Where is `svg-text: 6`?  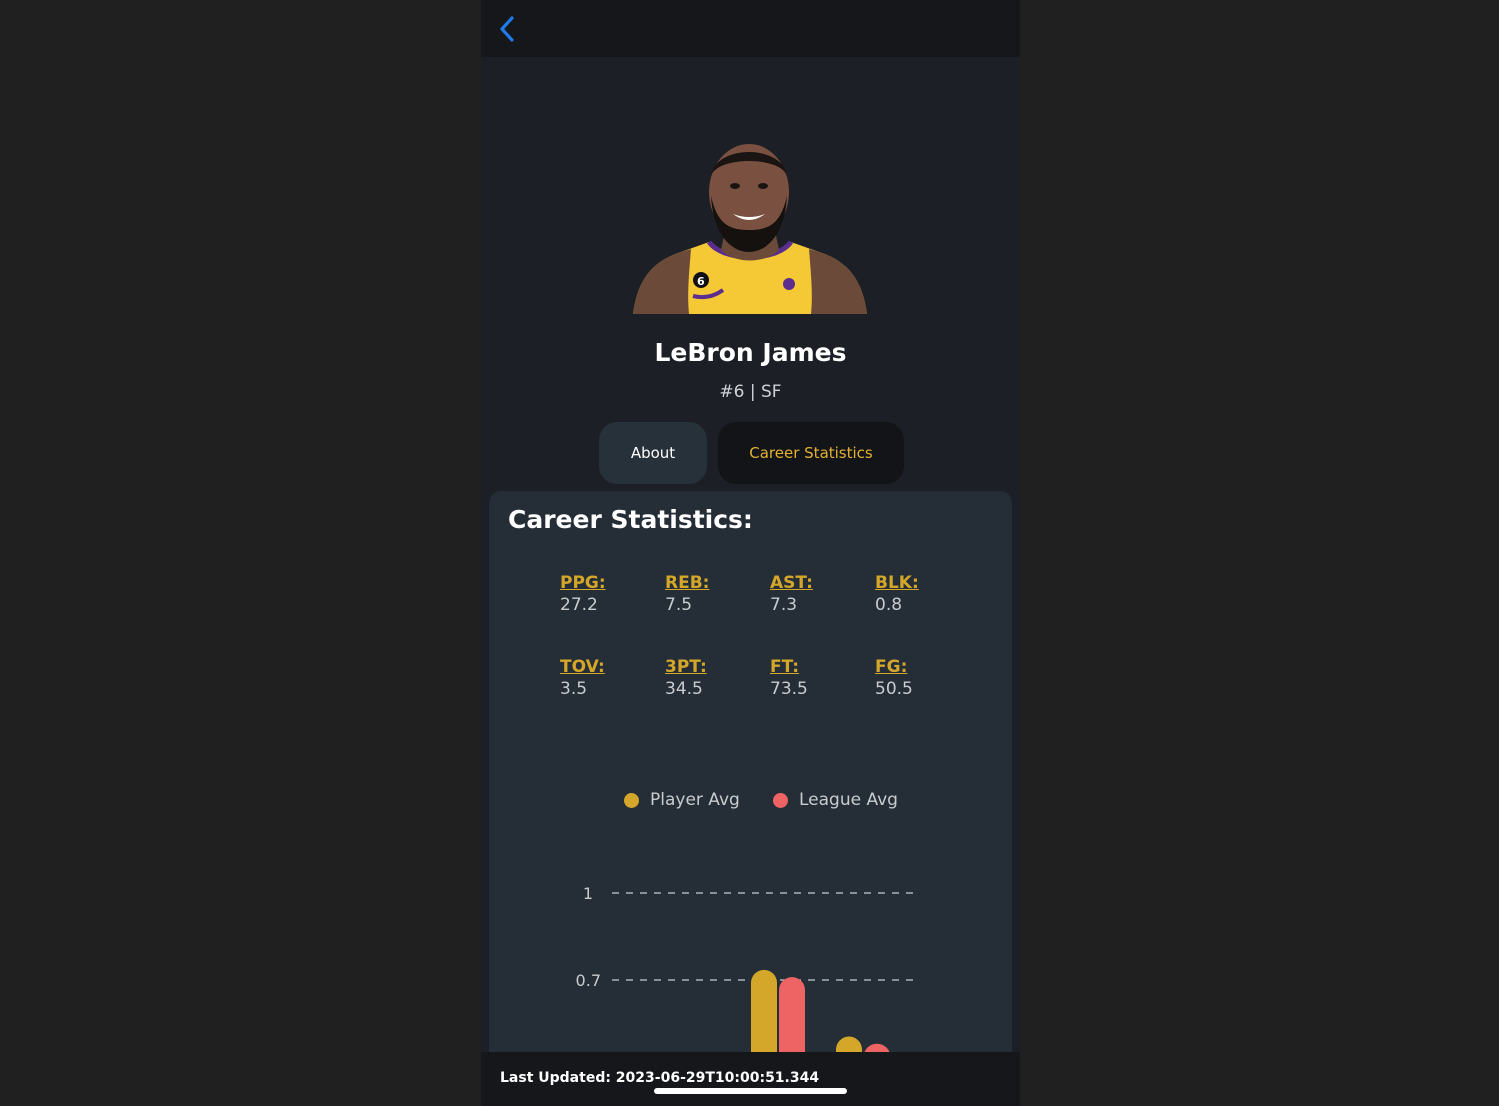
svg-text: 6 is located at coordinates (701, 281).